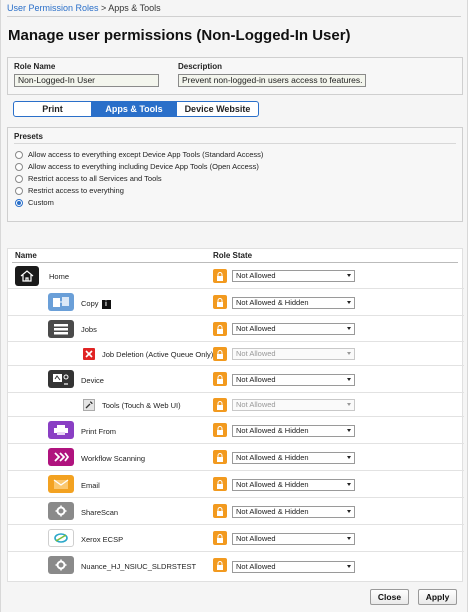 The image size is (468, 612). I want to click on table-row-xerox-ecsp: Xerox ECSP Not Allowed, so click(236, 538).